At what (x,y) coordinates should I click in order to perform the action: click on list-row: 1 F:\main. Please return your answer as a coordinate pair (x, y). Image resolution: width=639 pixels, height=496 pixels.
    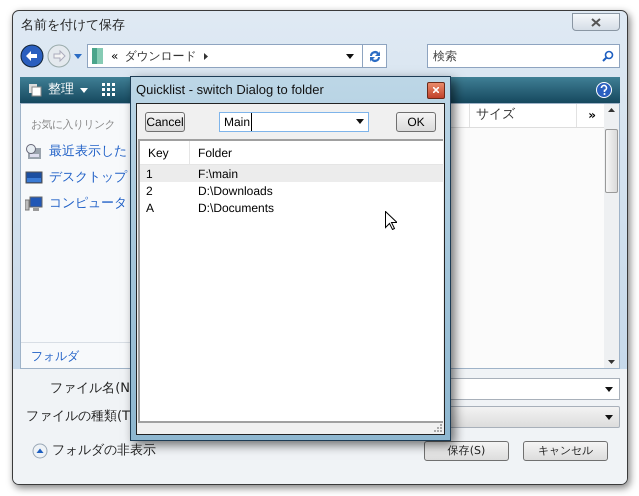
    Looking at the image, I should click on (291, 173).